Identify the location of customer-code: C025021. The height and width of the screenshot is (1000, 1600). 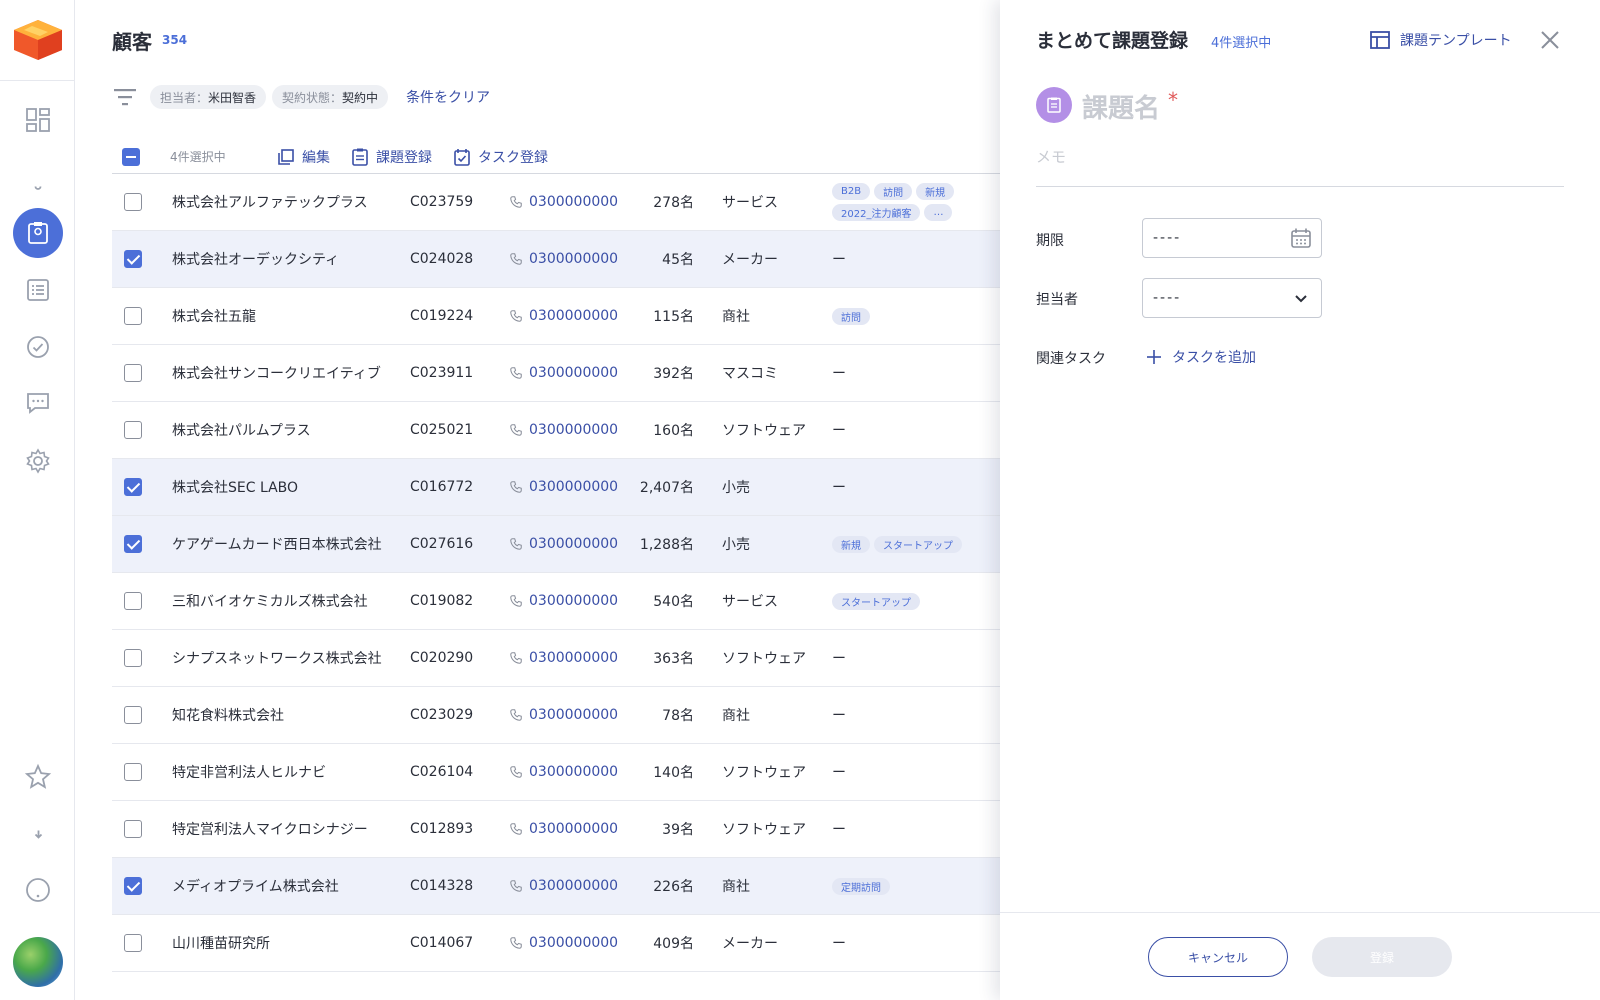
(442, 430).